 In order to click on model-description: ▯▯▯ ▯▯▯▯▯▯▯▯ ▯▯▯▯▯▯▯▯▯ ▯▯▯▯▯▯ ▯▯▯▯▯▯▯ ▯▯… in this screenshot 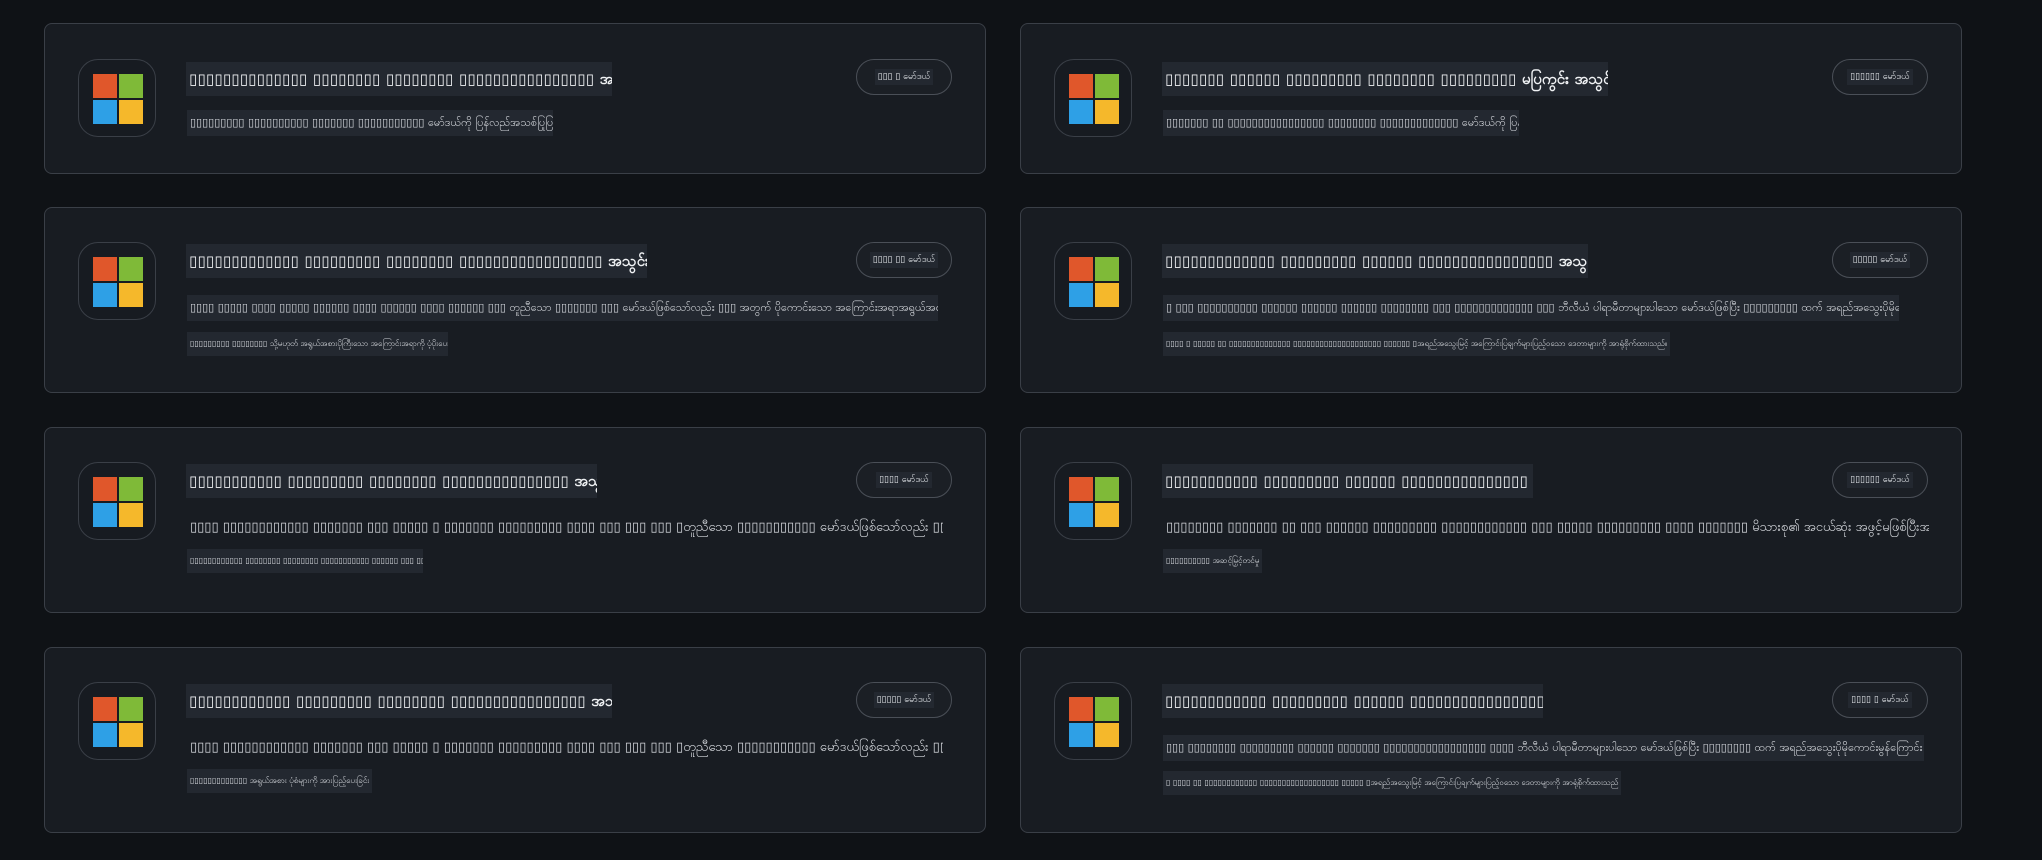, I will do `click(1543, 748)`.